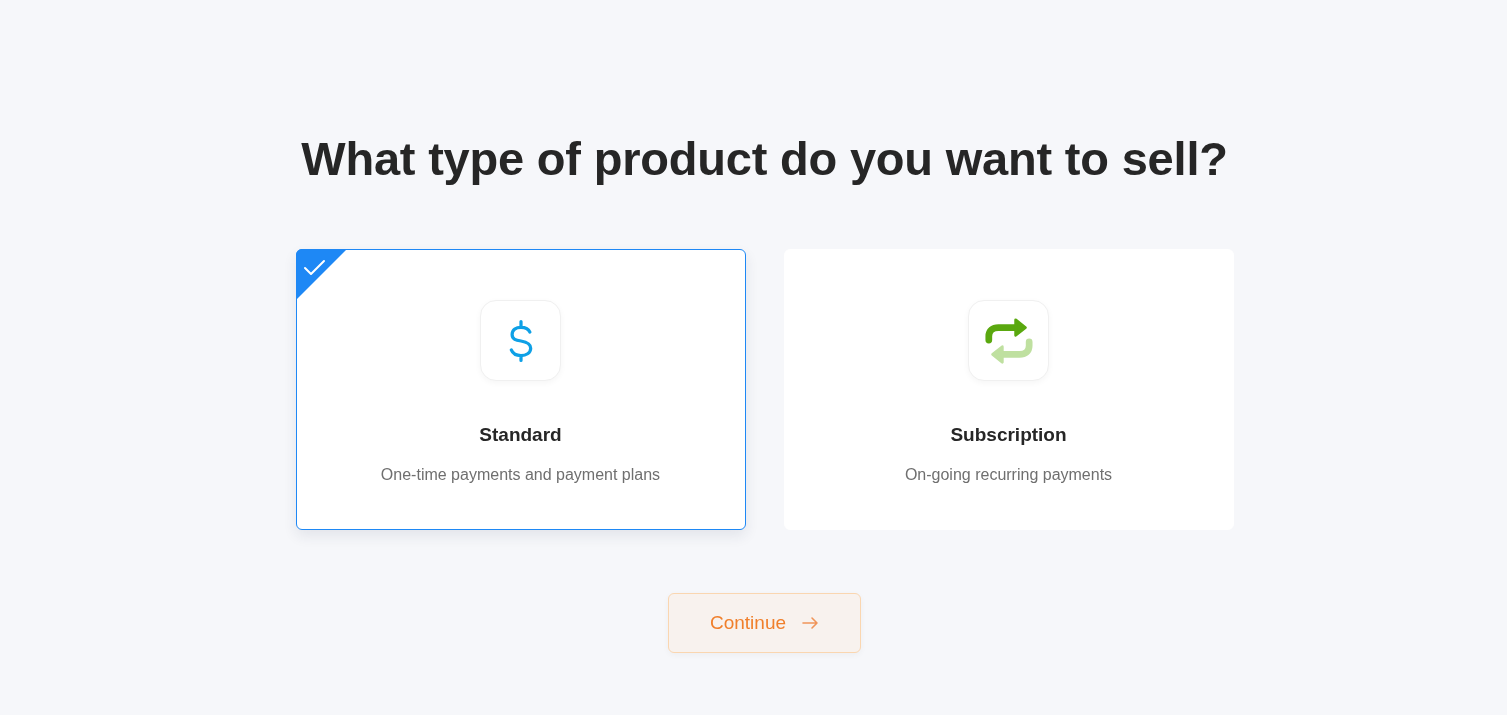 Image resolution: width=1507 pixels, height=715 pixels. Describe the element at coordinates (1008, 390) in the screenshot. I see `option-card: Subscription On-going recurring payments` at that location.